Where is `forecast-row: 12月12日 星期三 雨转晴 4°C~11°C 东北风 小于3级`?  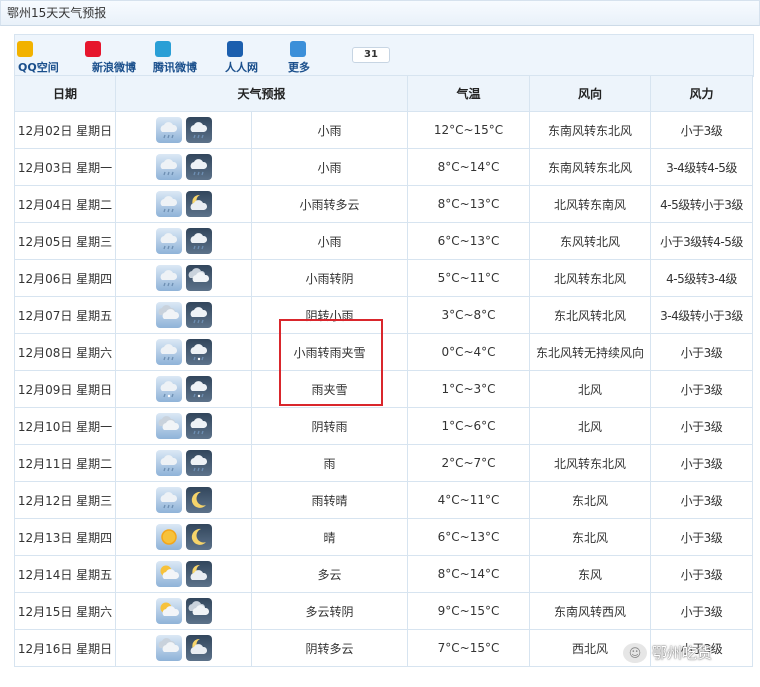
forecast-row: 12月12日 星期三 雨转晴 4°C~11°C 东北风 小于3级 is located at coordinates (383, 500).